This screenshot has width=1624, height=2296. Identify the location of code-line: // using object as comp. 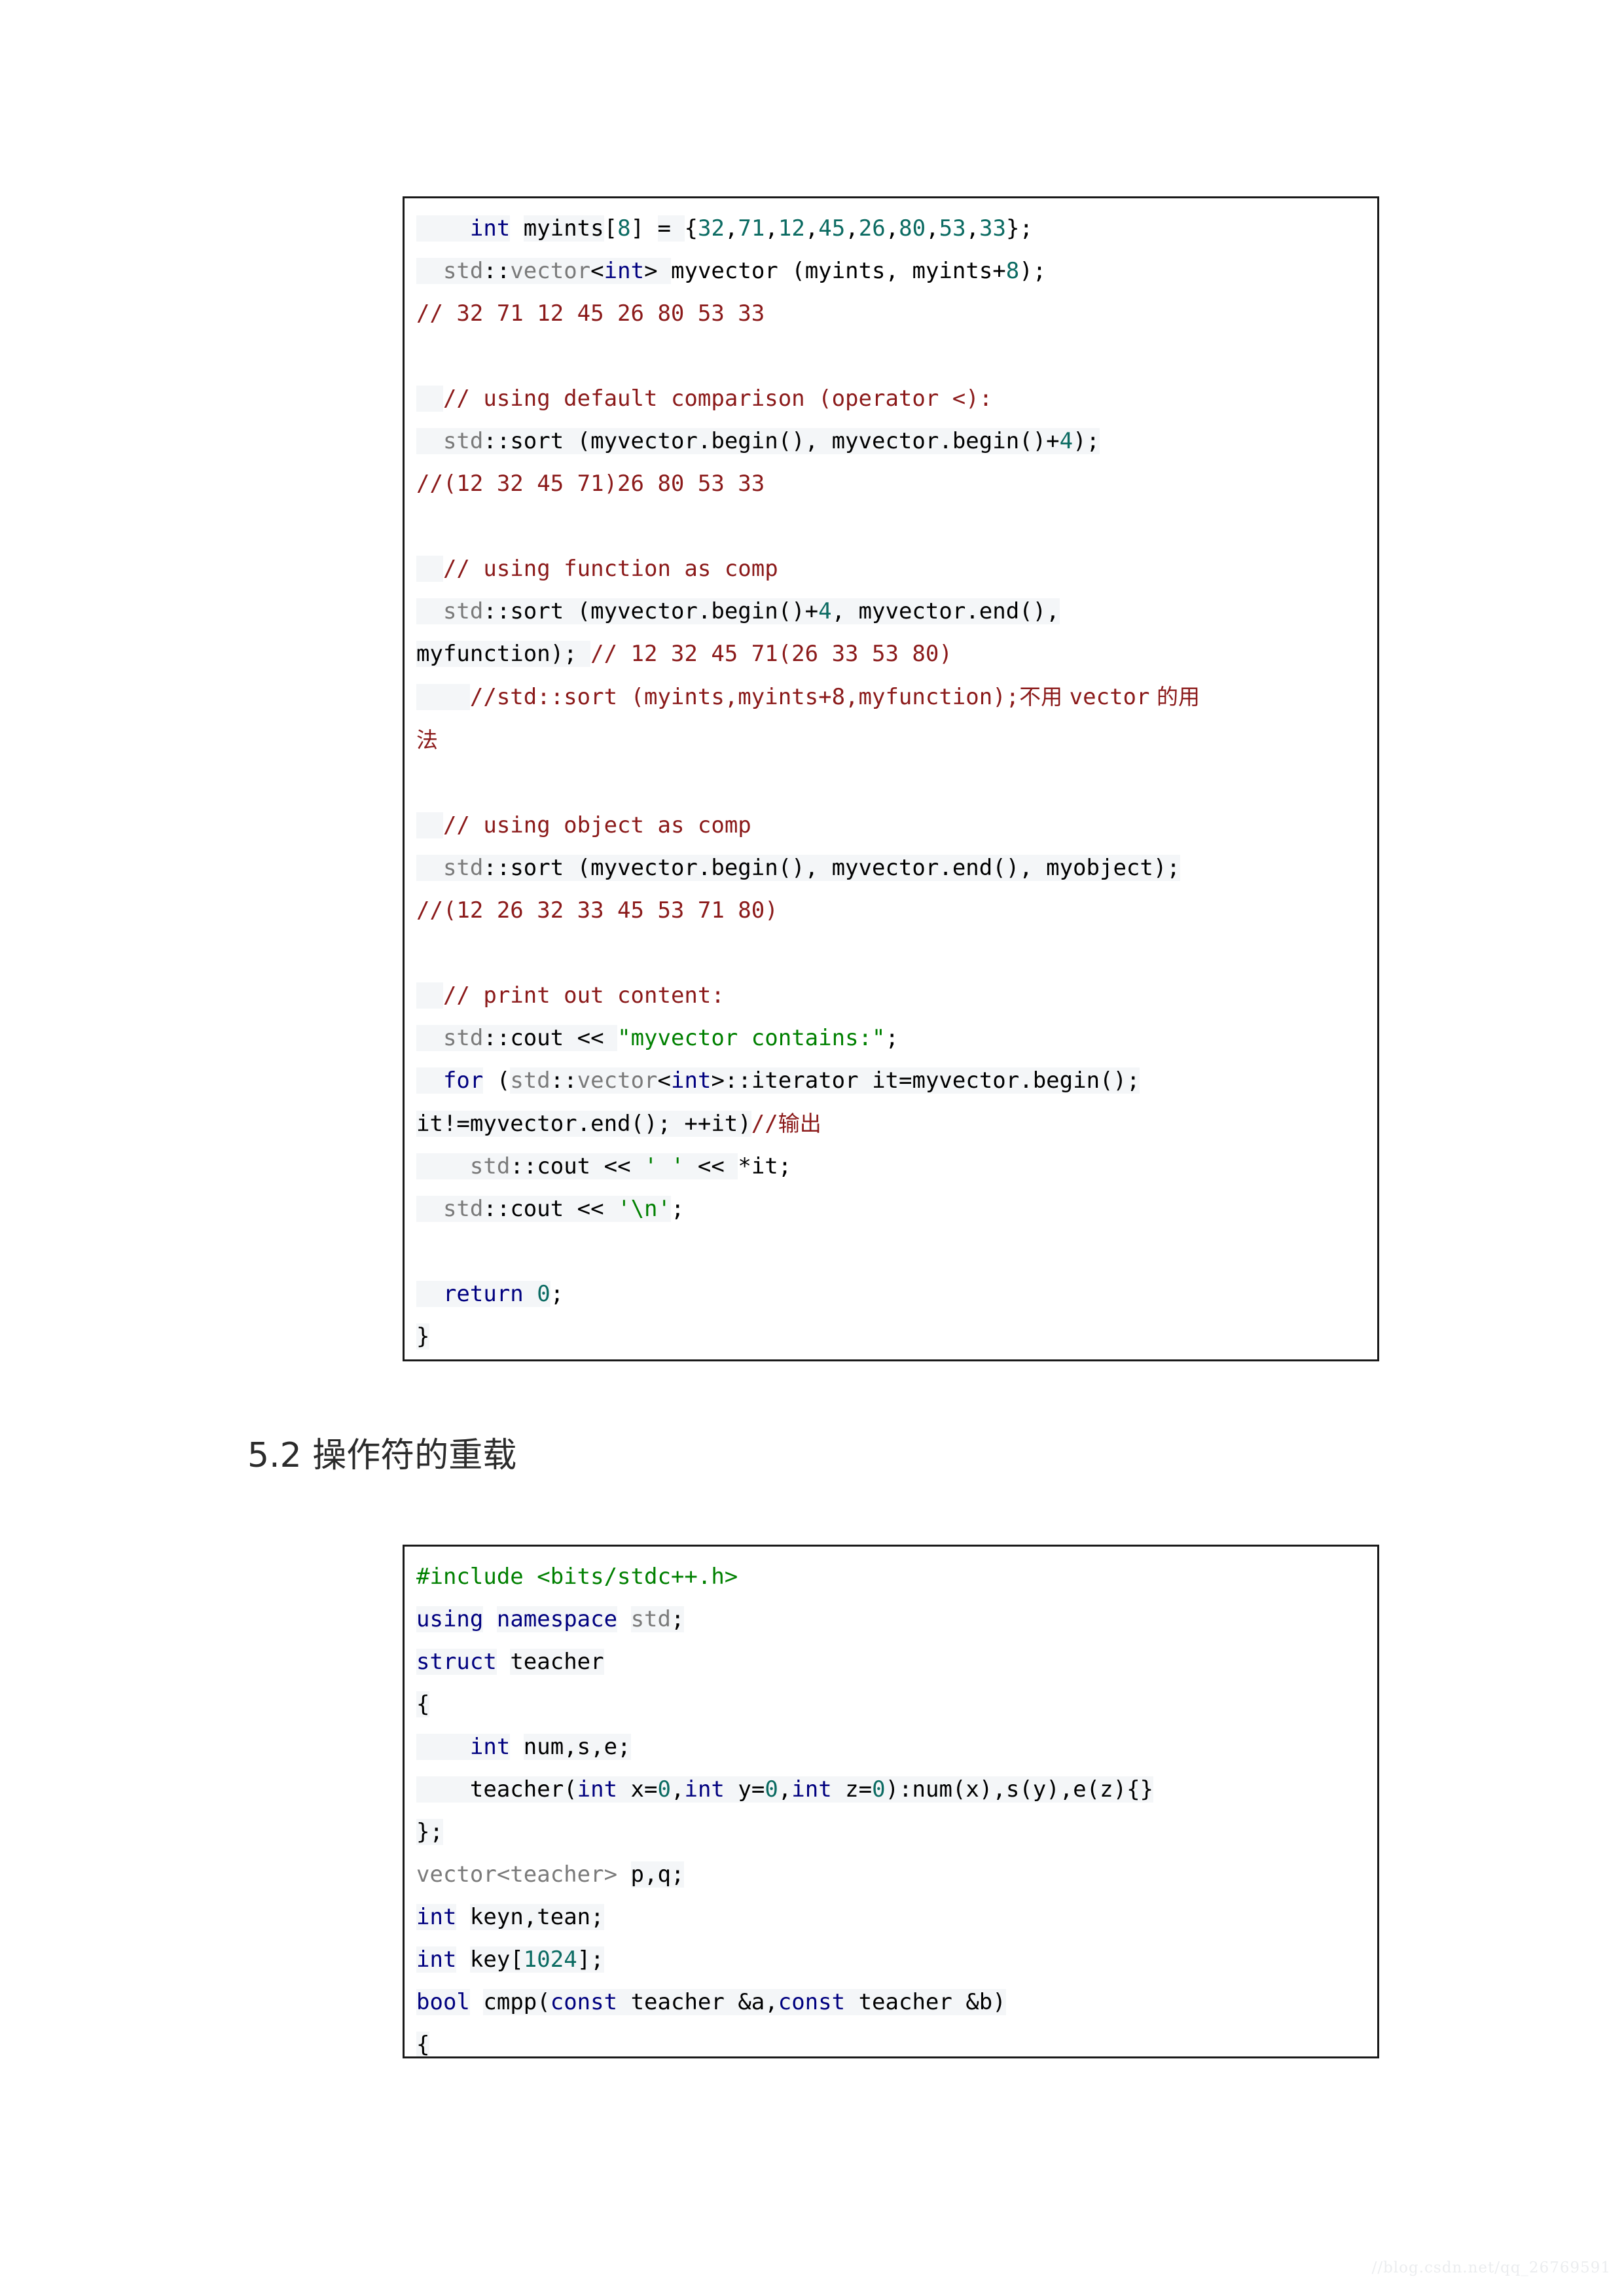
(891, 825).